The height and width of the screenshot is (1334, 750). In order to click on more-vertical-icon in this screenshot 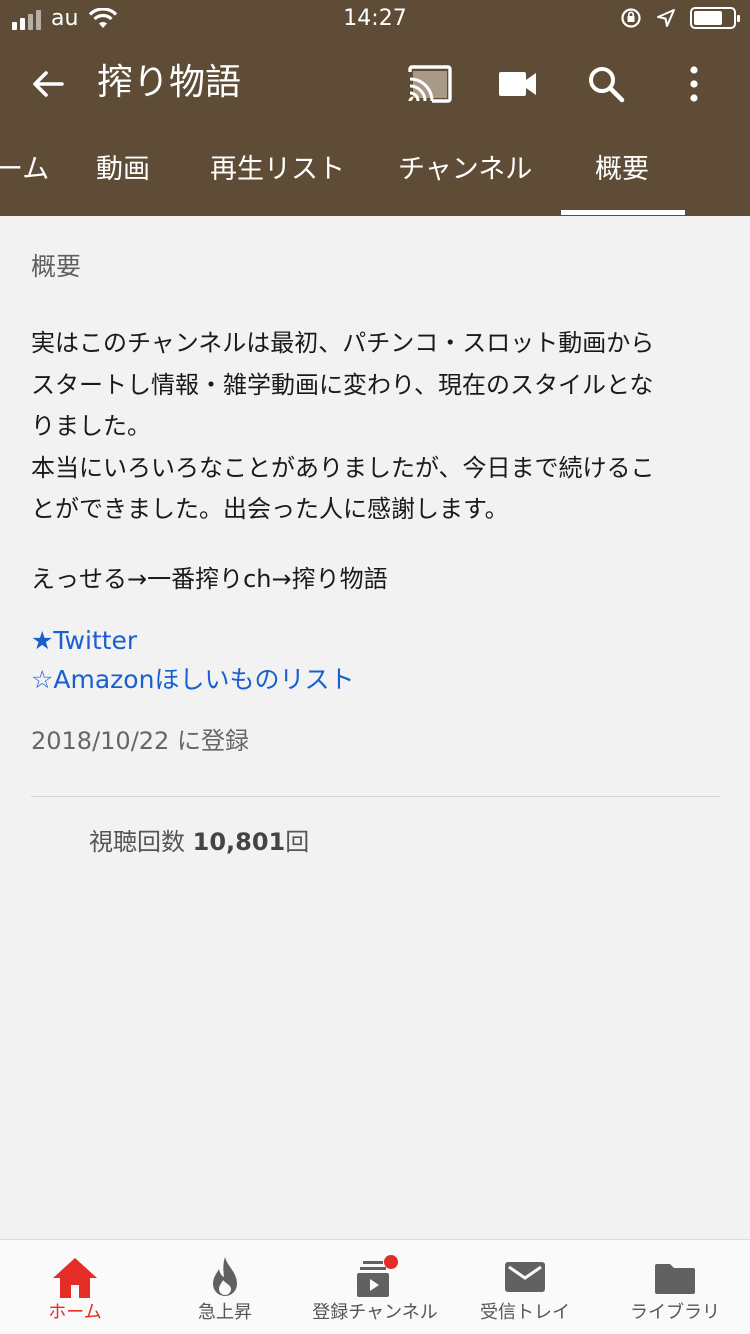, I will do `click(694, 84)`.